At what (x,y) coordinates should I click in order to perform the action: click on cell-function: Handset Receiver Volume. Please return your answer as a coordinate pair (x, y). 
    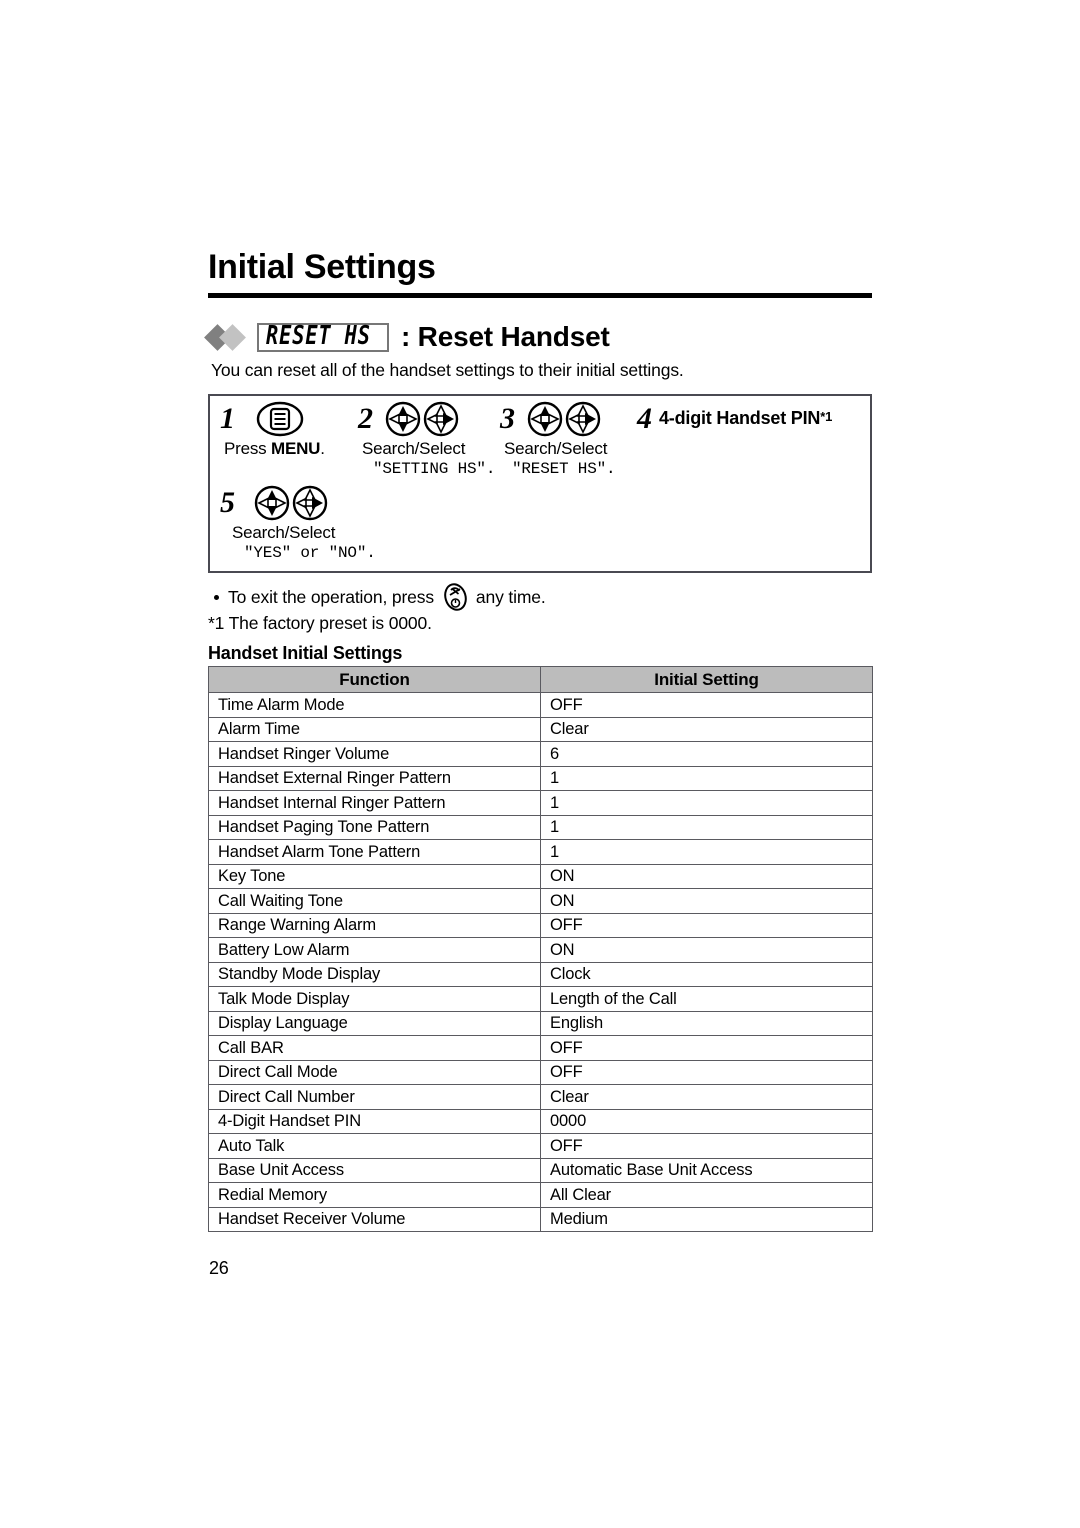
    Looking at the image, I should click on (374, 1219).